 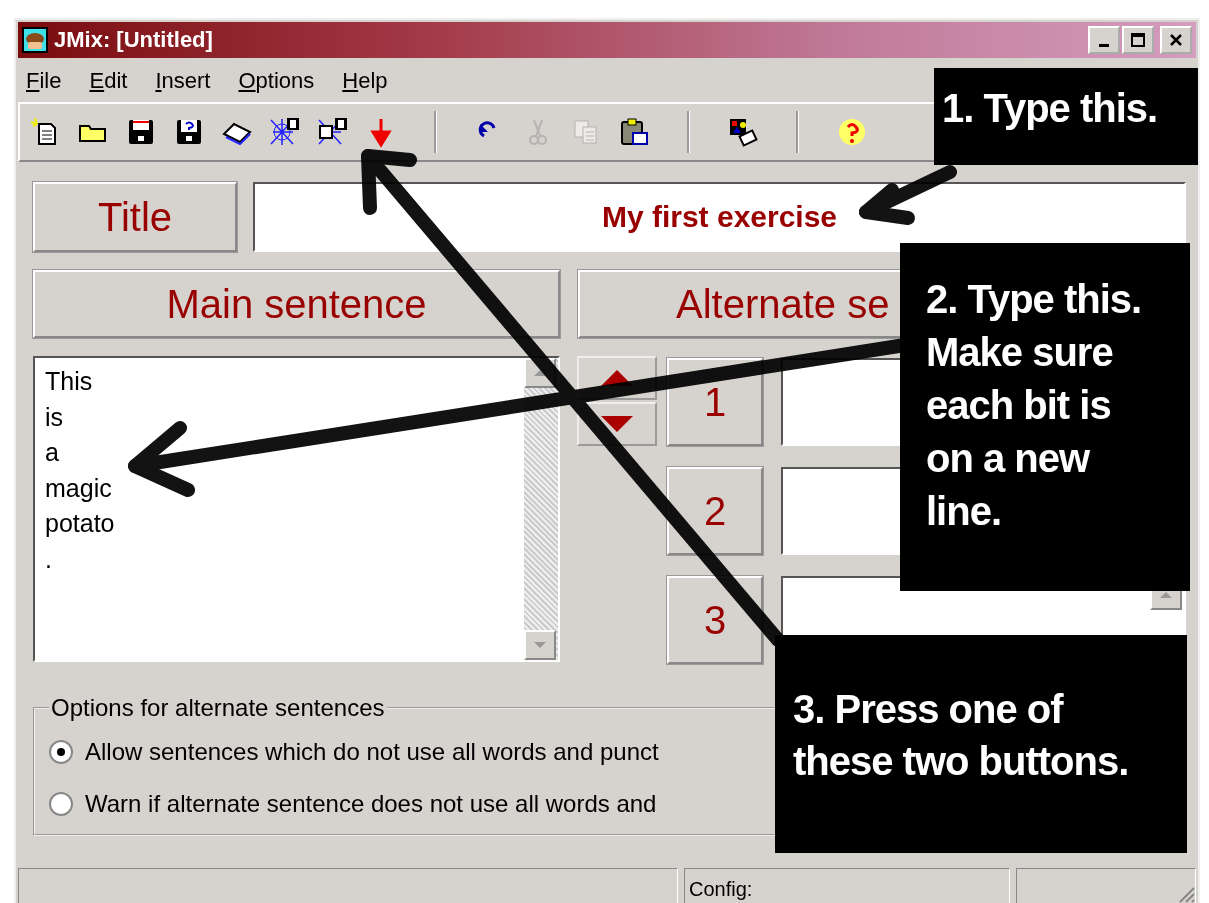 I want to click on maximize-button, so click(x=1138, y=40).